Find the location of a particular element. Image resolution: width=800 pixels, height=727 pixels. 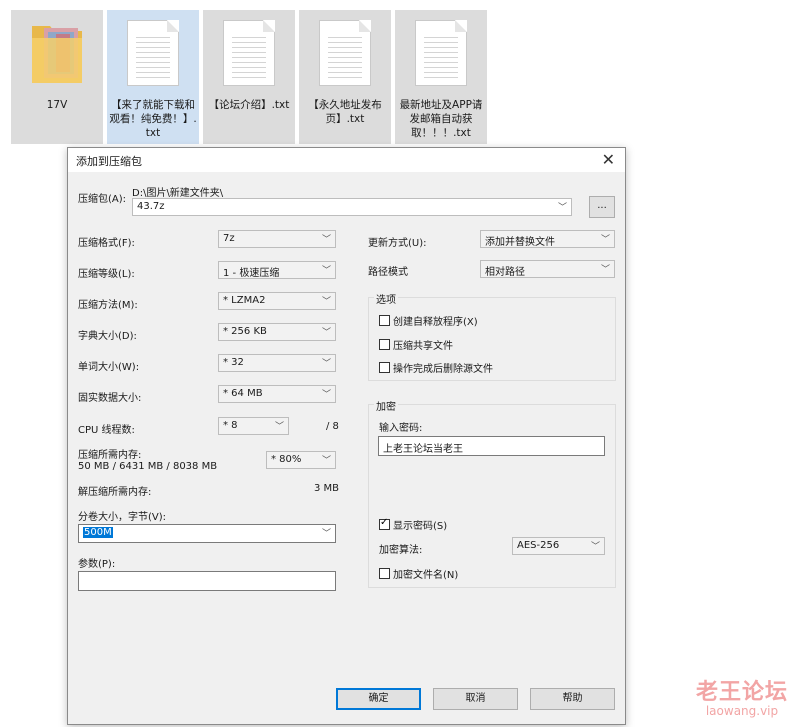

delete-source-checkbox: 操作完成后删除源文件 is located at coordinates (436, 367).